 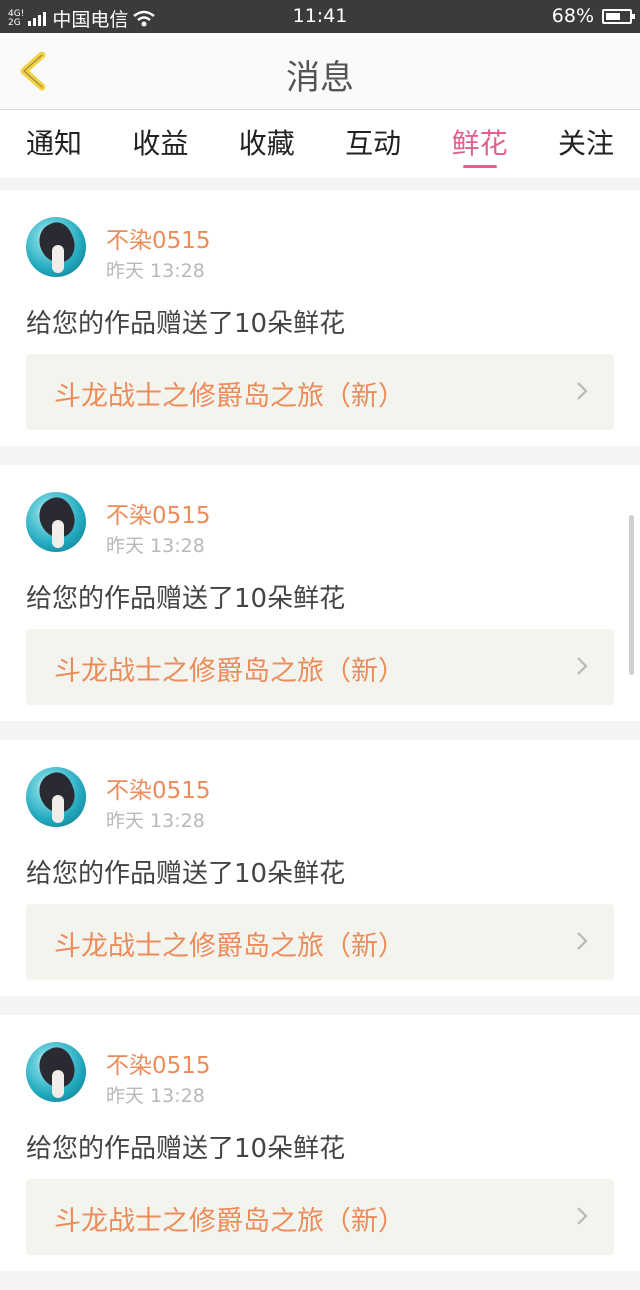 What do you see at coordinates (572, 16) in the screenshot?
I see `battery-percent: 68%` at bounding box center [572, 16].